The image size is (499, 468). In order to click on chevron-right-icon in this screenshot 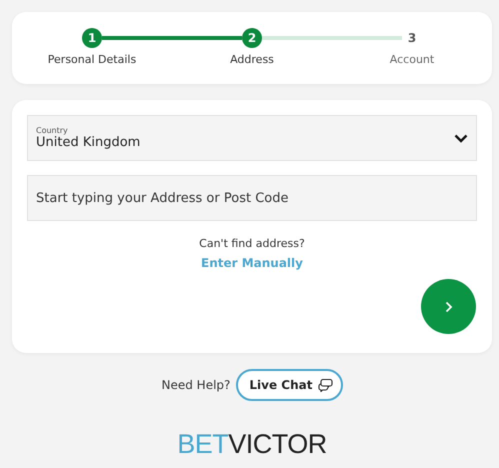, I will do `click(448, 306)`.